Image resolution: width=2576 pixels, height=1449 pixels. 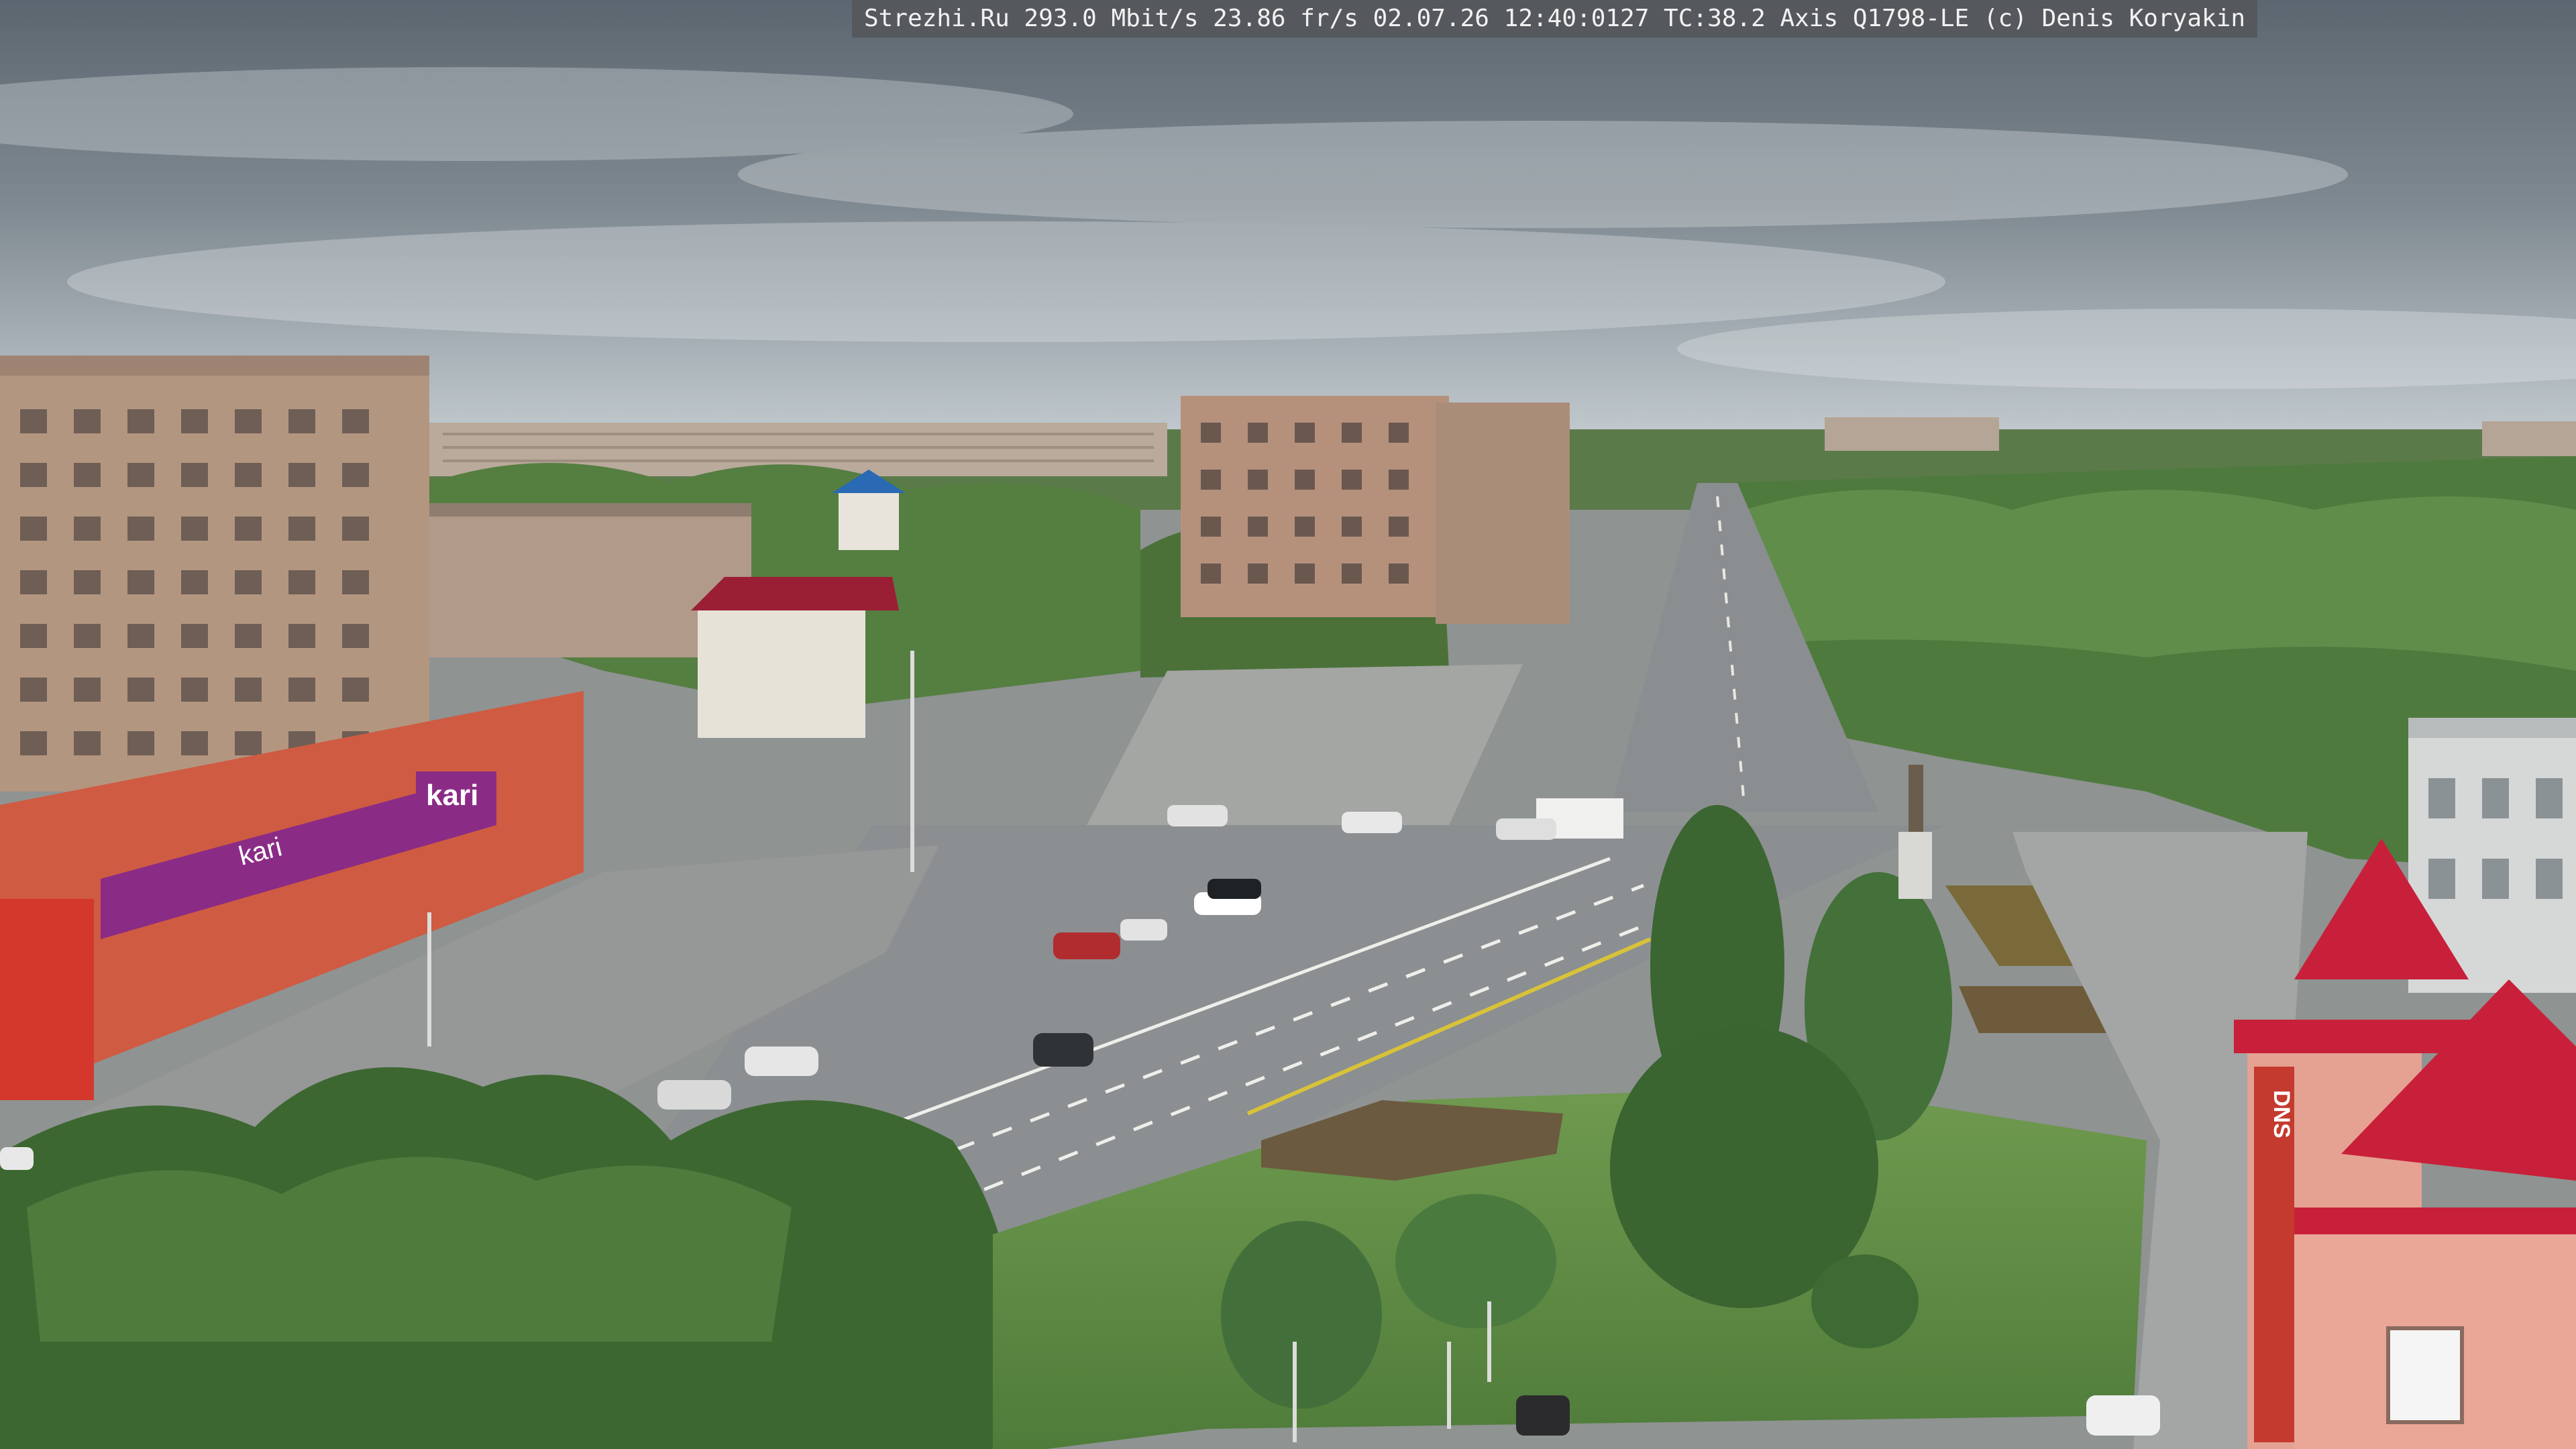 I want to click on left-apartment-building, so click(x=214, y=574).